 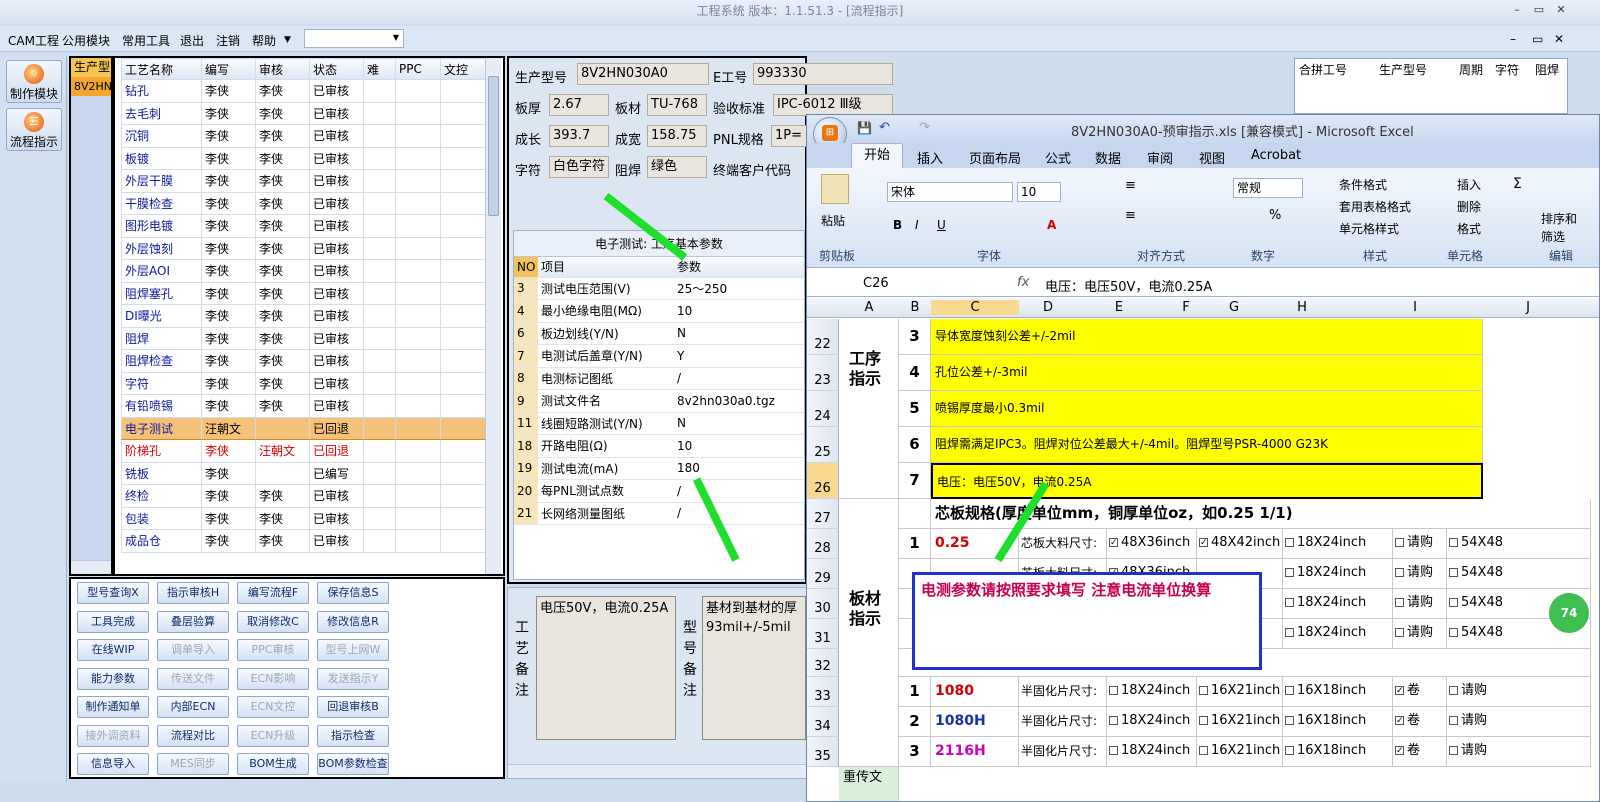 I want to click on font-color-icon: A, so click(x=1051, y=225).